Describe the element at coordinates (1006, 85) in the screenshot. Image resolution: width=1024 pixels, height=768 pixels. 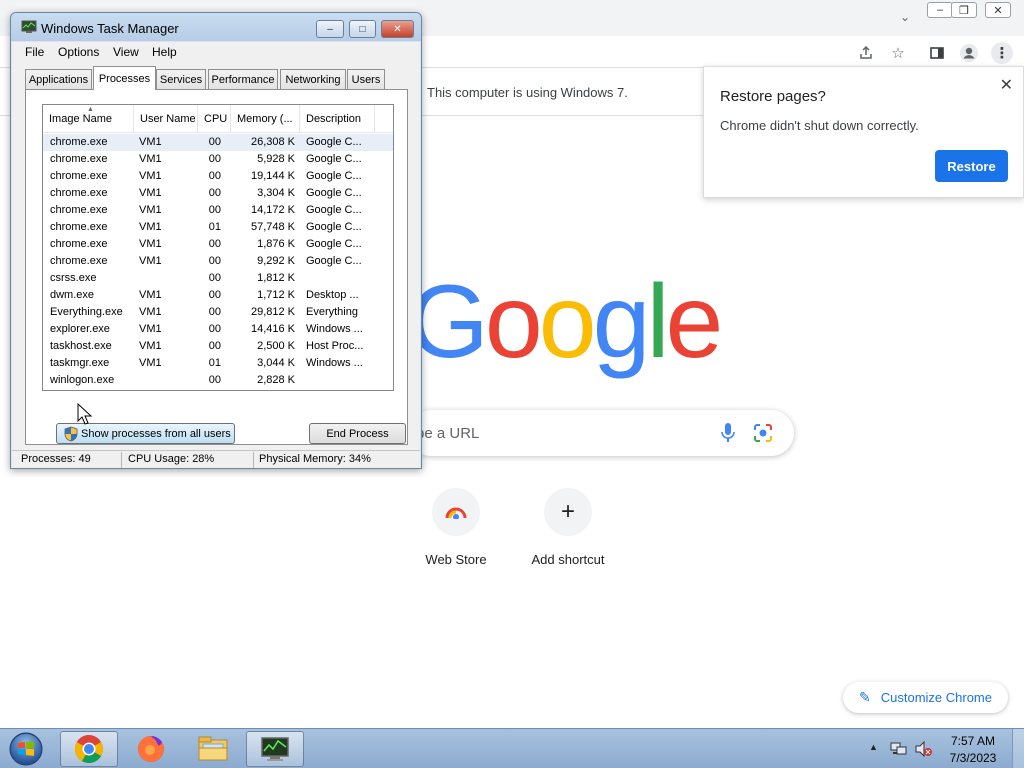
I see `close-icon: ✕` at that location.